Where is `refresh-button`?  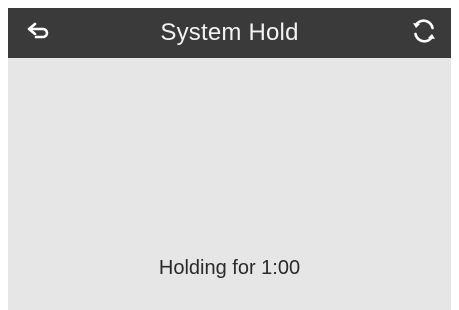
refresh-button is located at coordinates (424, 33).